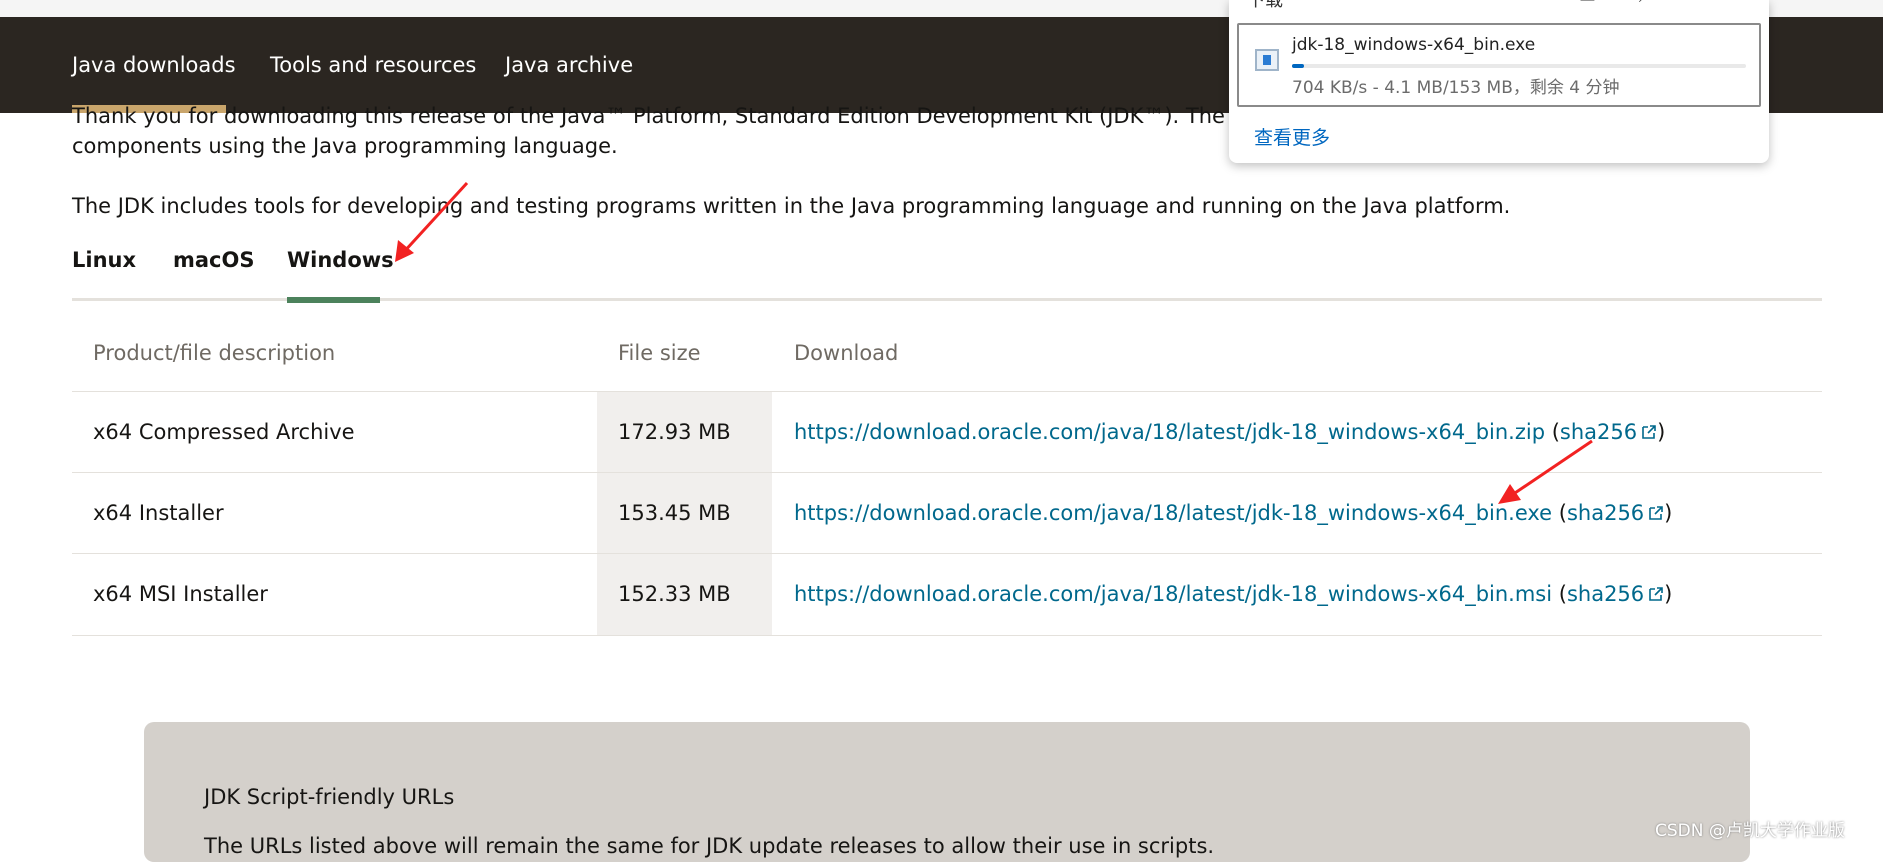  Describe the element at coordinates (659, 353) in the screenshot. I see `header-file-size: File size` at that location.